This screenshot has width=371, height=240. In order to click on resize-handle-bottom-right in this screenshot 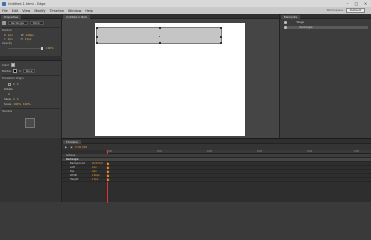, I will do `click(221, 43)`.